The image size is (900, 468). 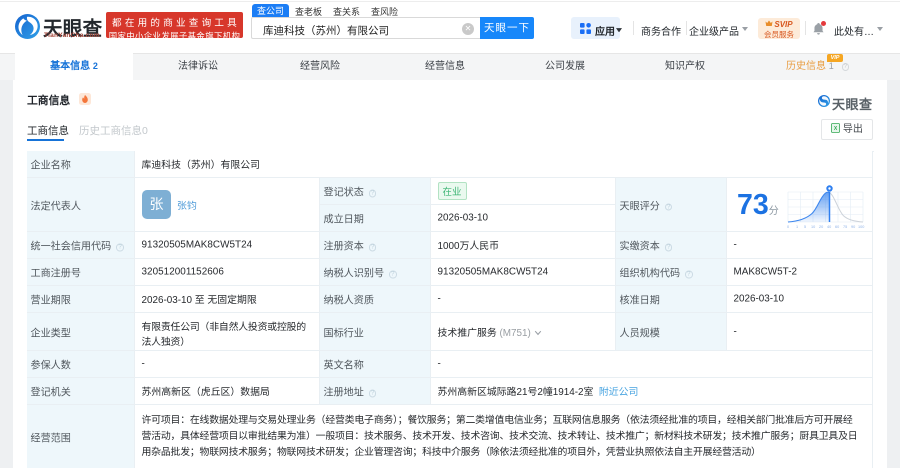 I want to click on svg-text: 40, so click(x=829, y=227).